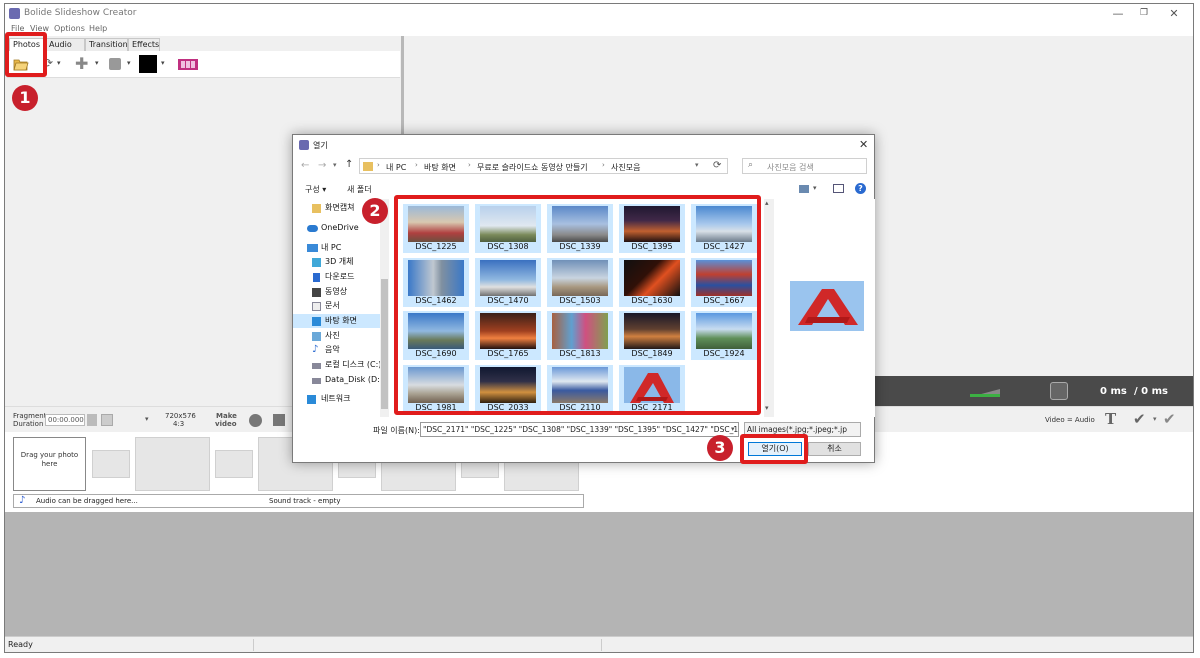 This screenshot has height=658, width=1200. I want to click on maximize-icon: ❐, so click(1144, 13).